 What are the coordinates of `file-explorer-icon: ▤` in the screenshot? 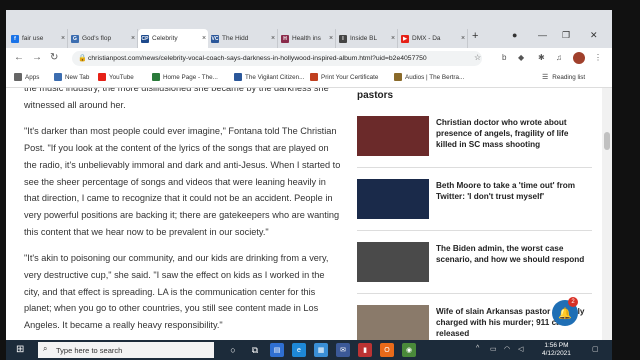 It's located at (277, 350).